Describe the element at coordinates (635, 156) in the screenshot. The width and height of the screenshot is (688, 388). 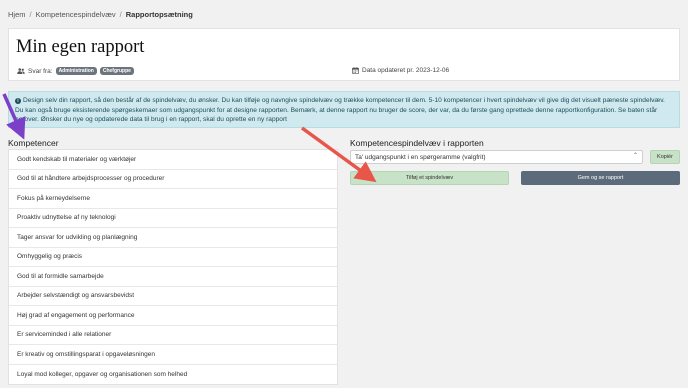
I see `chevron-down-icon: ⌃` at that location.